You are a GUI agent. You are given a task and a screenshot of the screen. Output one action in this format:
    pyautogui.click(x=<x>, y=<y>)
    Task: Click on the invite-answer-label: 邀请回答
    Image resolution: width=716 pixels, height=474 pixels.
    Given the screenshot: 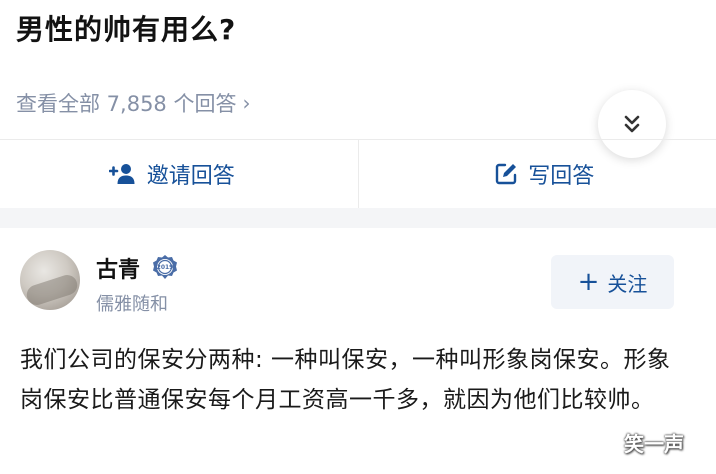 What is the action you would take?
    pyautogui.click(x=190, y=176)
    